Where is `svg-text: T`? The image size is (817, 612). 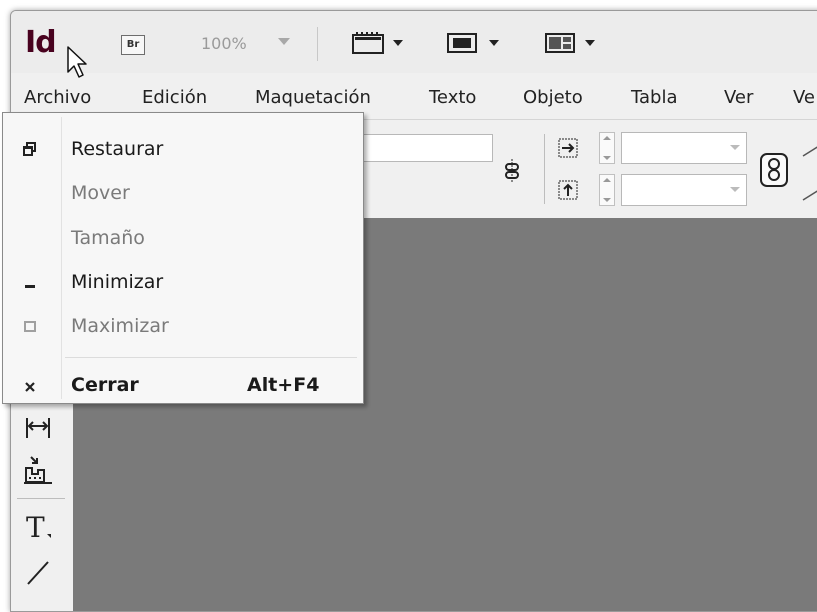
svg-text: T is located at coordinates (35, 527).